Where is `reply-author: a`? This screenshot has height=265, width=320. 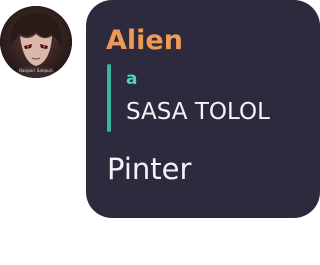
reply-author: a is located at coordinates (132, 79).